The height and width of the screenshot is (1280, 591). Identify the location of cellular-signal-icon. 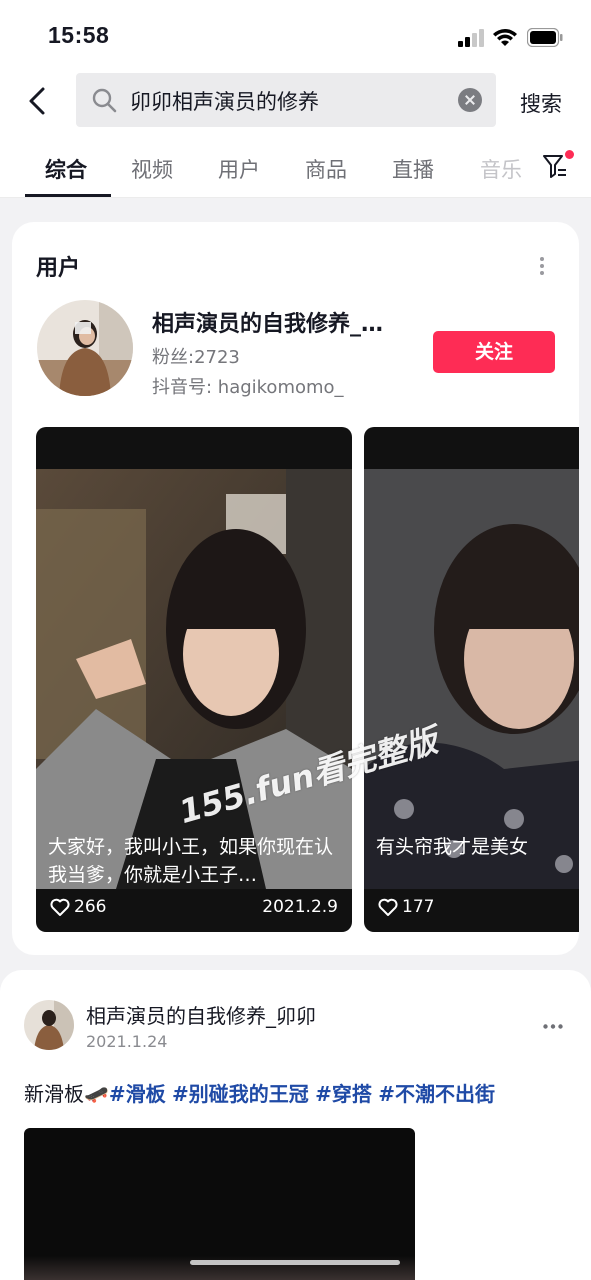
(471, 38).